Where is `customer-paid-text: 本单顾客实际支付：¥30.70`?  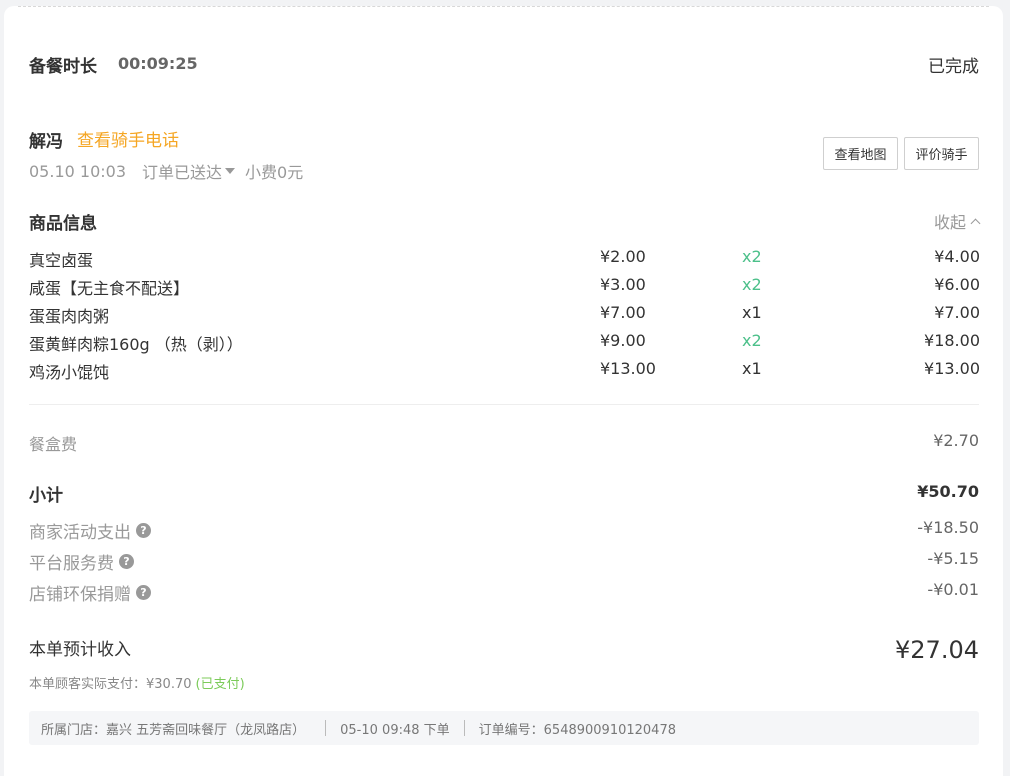
customer-paid-text: 本单顾客实际支付：¥30.70 is located at coordinates (110, 684).